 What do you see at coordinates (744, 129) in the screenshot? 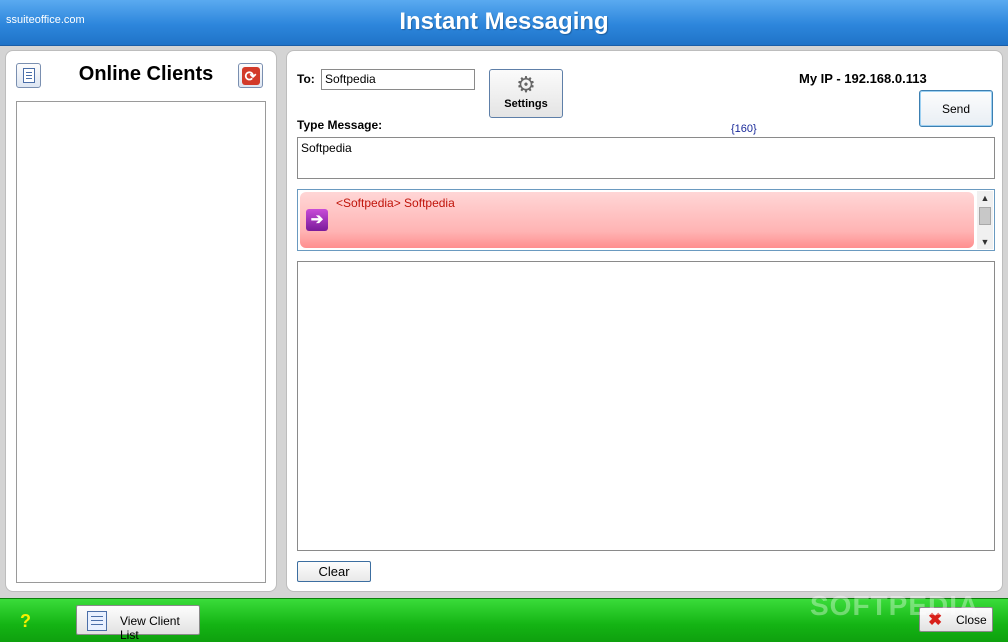
I see `char-counter: {160}` at bounding box center [744, 129].